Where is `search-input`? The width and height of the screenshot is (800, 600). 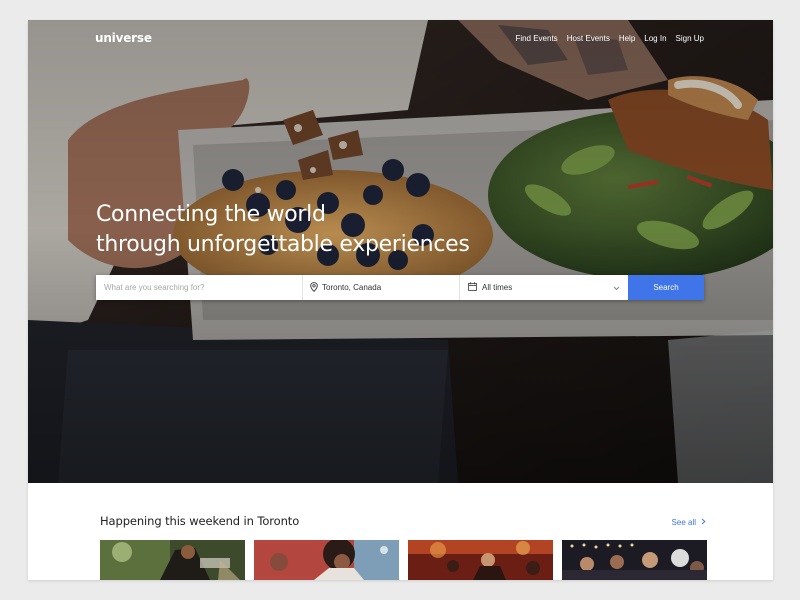 search-input is located at coordinates (199, 287).